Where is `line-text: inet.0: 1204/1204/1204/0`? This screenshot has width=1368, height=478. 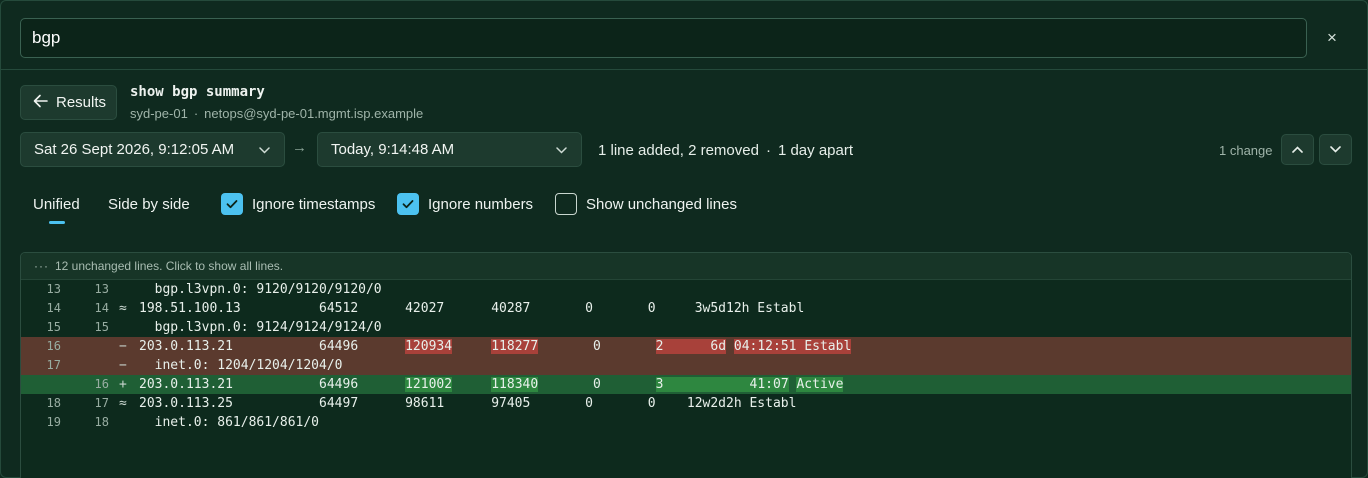
line-text: inet.0: 1204/1204/1204/0 is located at coordinates (241, 365).